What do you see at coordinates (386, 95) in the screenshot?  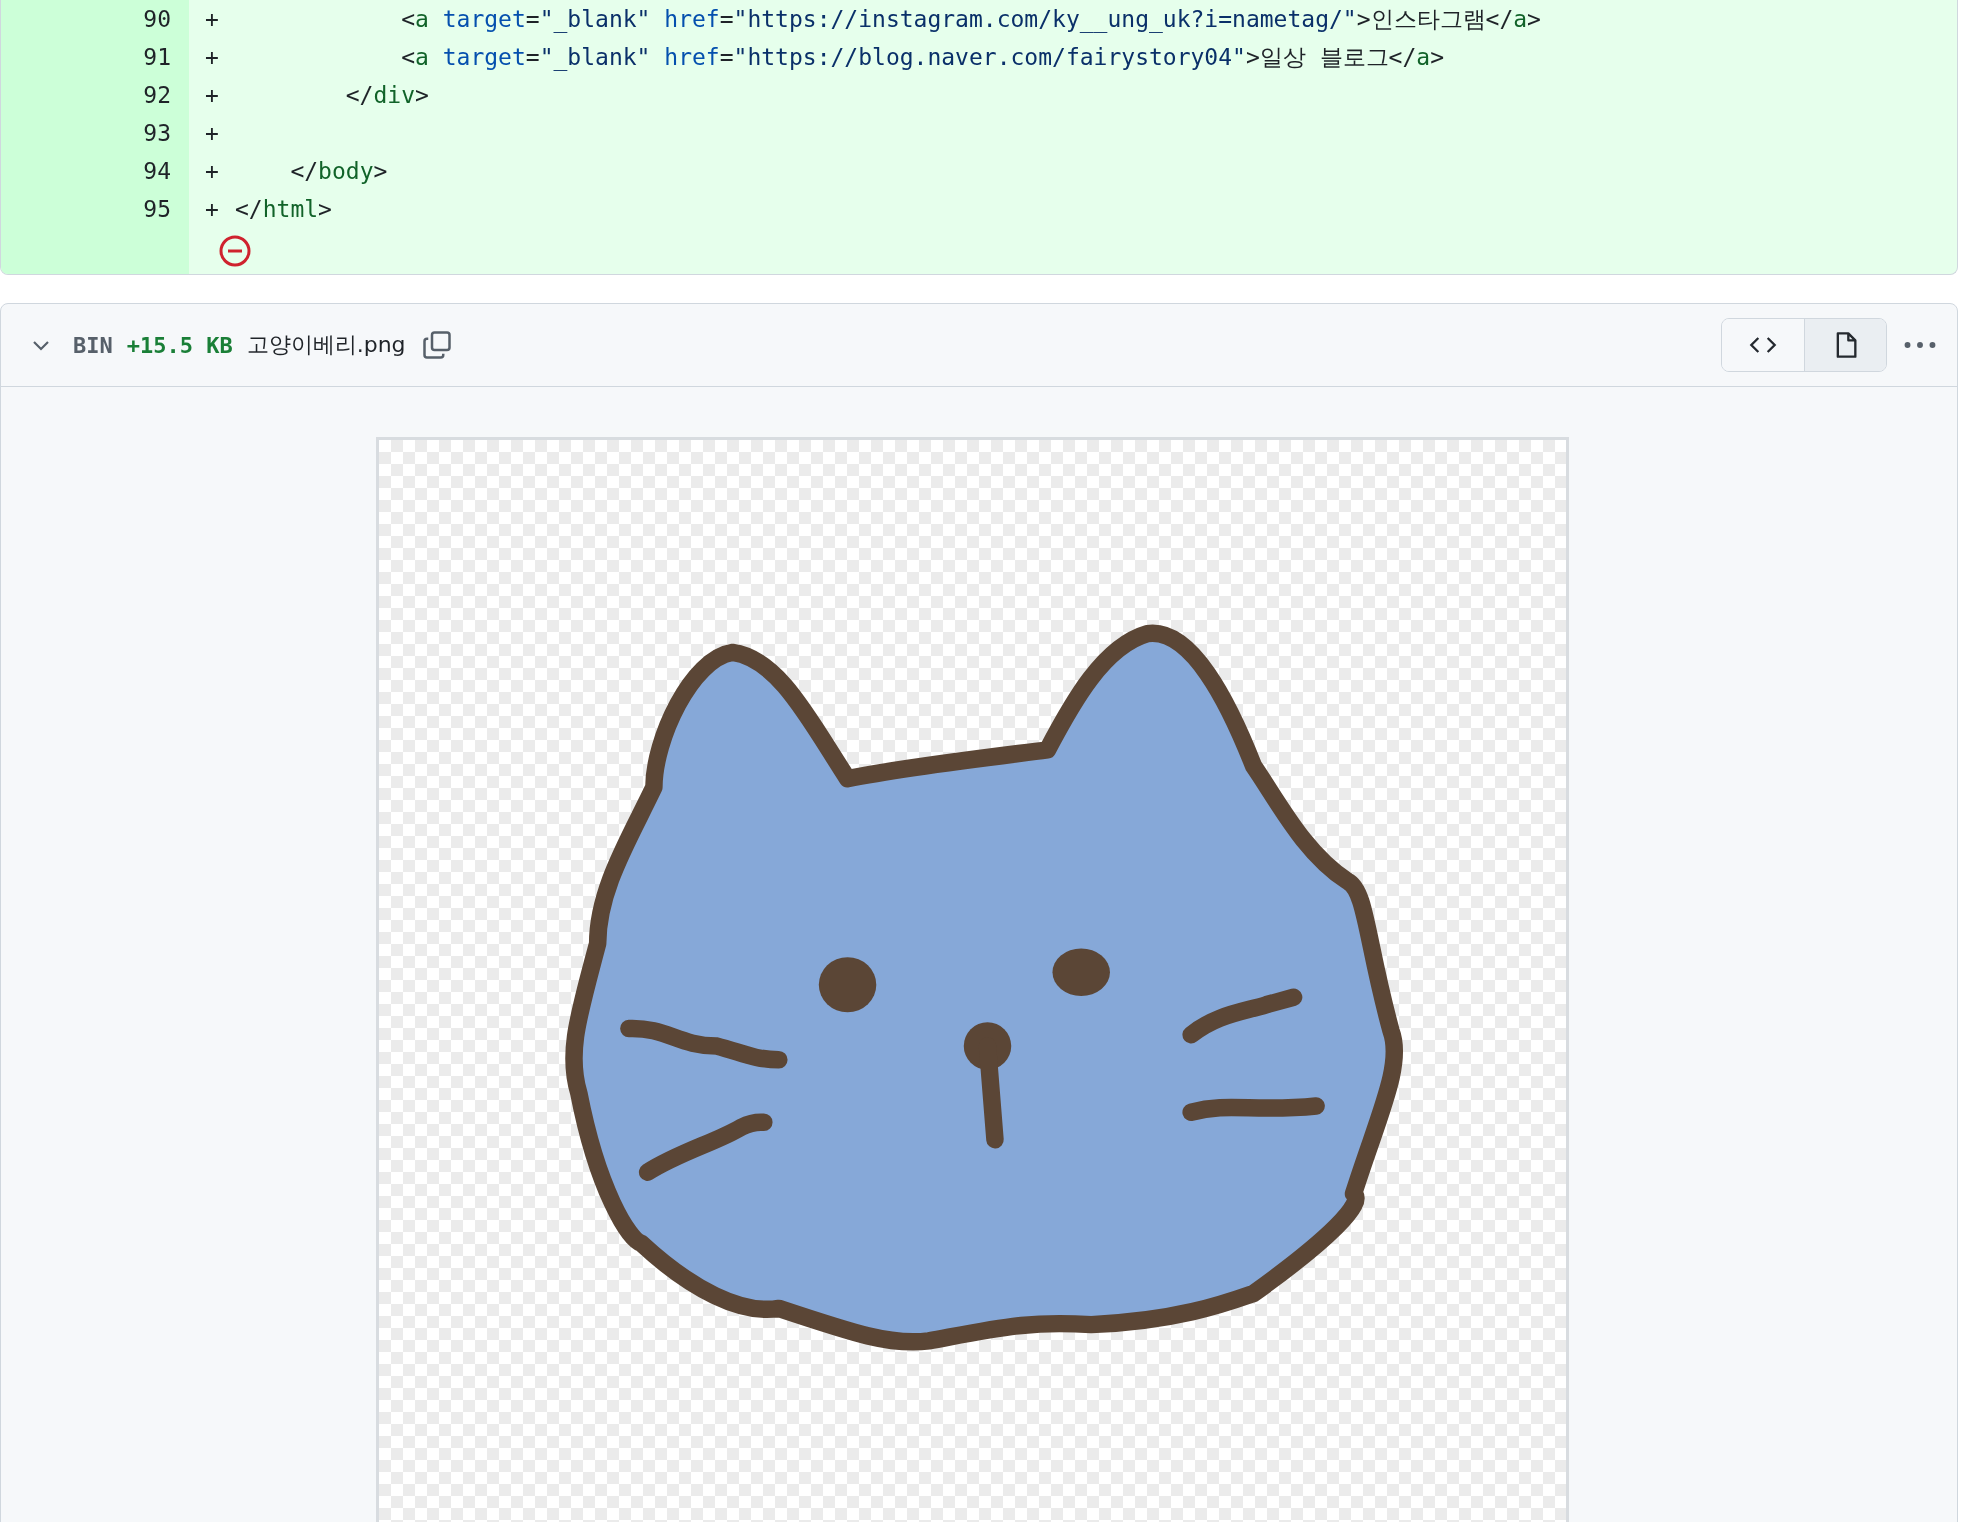 I see `code-line: </div>` at bounding box center [386, 95].